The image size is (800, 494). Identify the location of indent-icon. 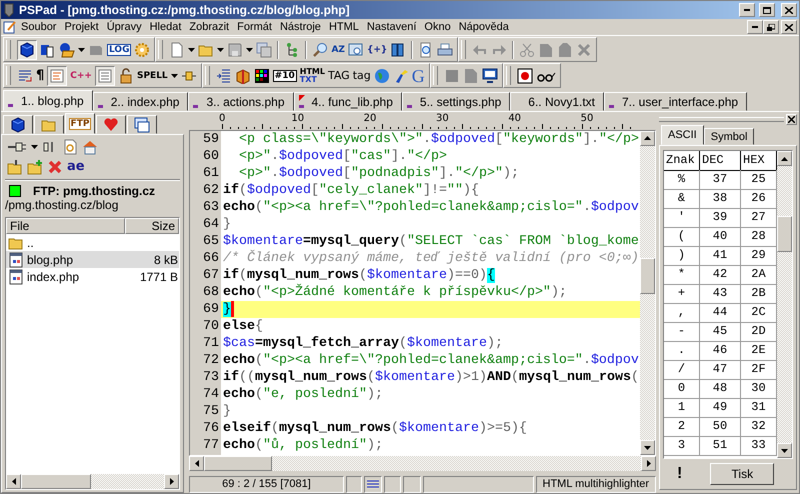
(224, 76).